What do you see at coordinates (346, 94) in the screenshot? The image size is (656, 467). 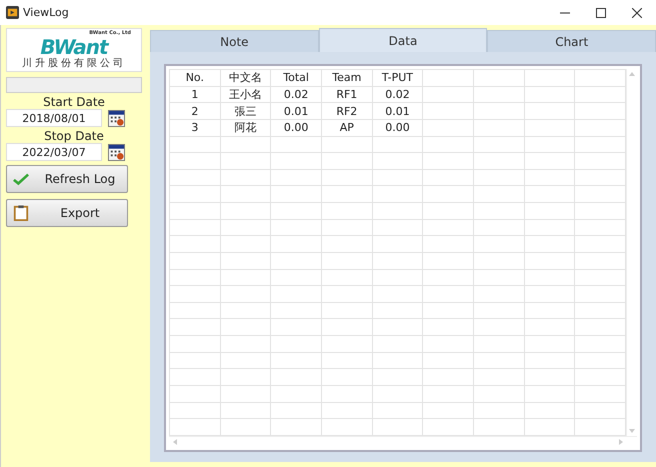 I see `table-cell: RF1` at bounding box center [346, 94].